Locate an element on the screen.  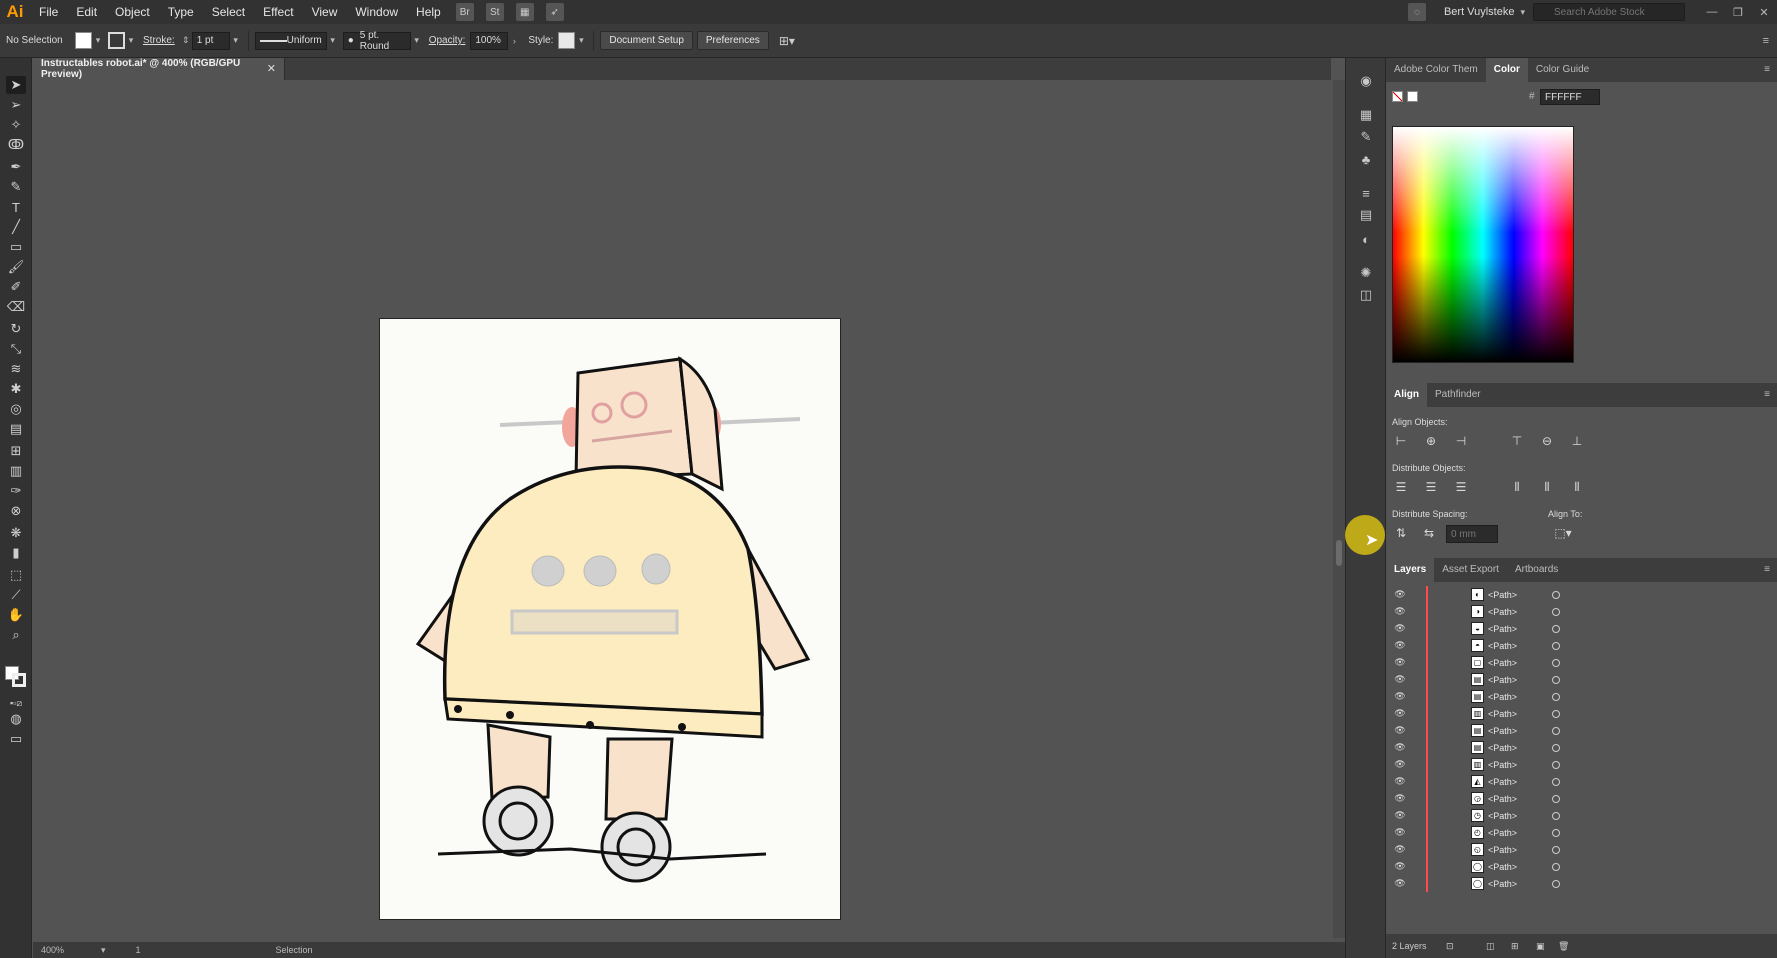
align-bottom-icon: ⊥ is located at coordinates (1577, 441).